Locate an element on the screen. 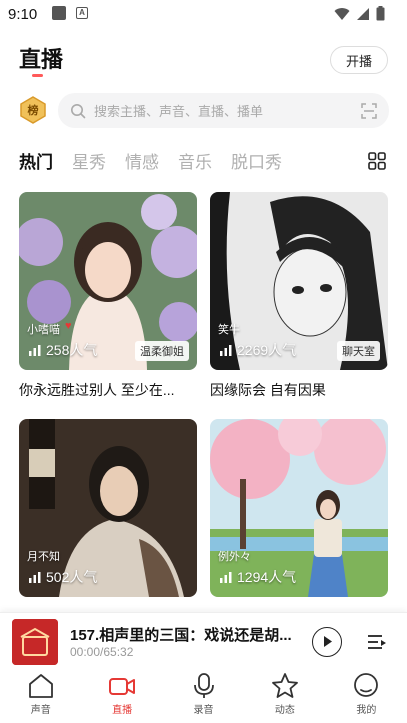 The height and width of the screenshot is (723, 407). live-room-card: 例外々 1294人气 is located at coordinates (299, 508).